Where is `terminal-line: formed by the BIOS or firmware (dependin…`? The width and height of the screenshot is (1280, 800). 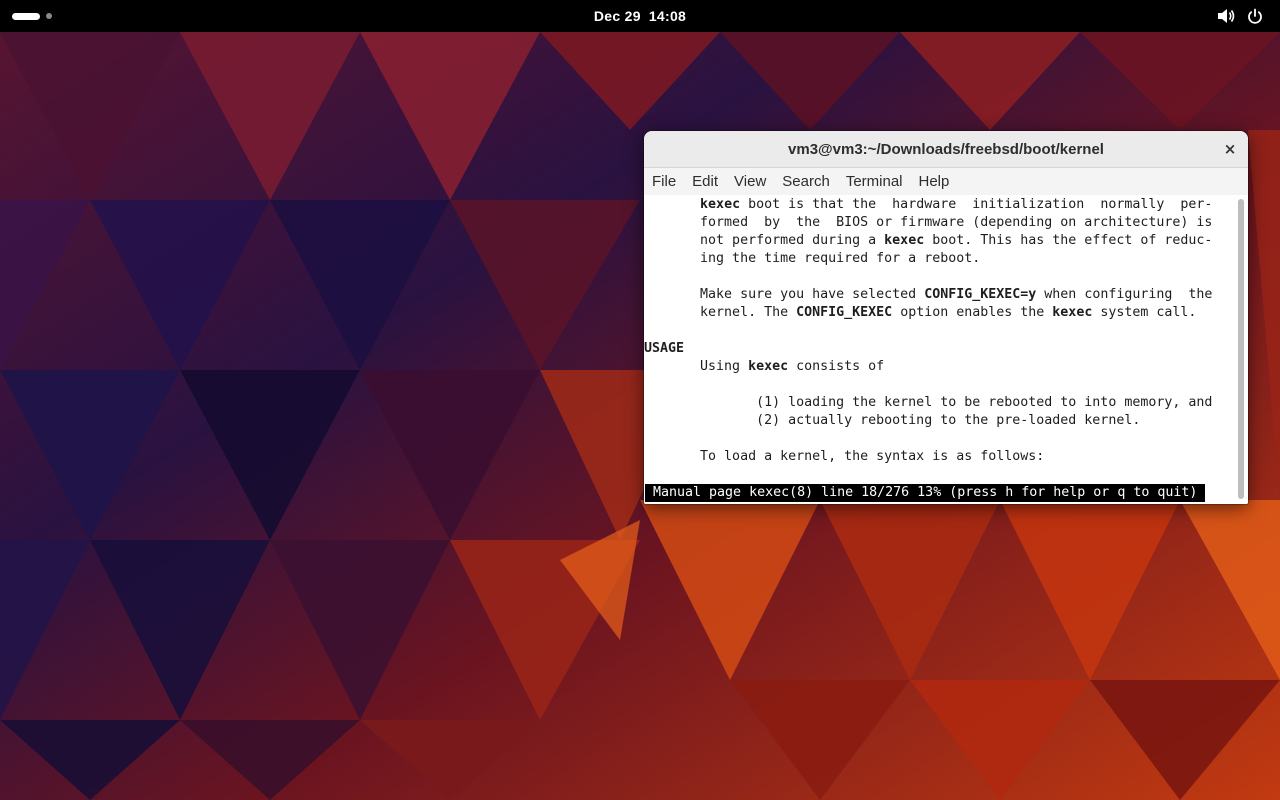
terminal-line: formed by the BIOS or firmware (dependin… is located at coordinates (928, 223).